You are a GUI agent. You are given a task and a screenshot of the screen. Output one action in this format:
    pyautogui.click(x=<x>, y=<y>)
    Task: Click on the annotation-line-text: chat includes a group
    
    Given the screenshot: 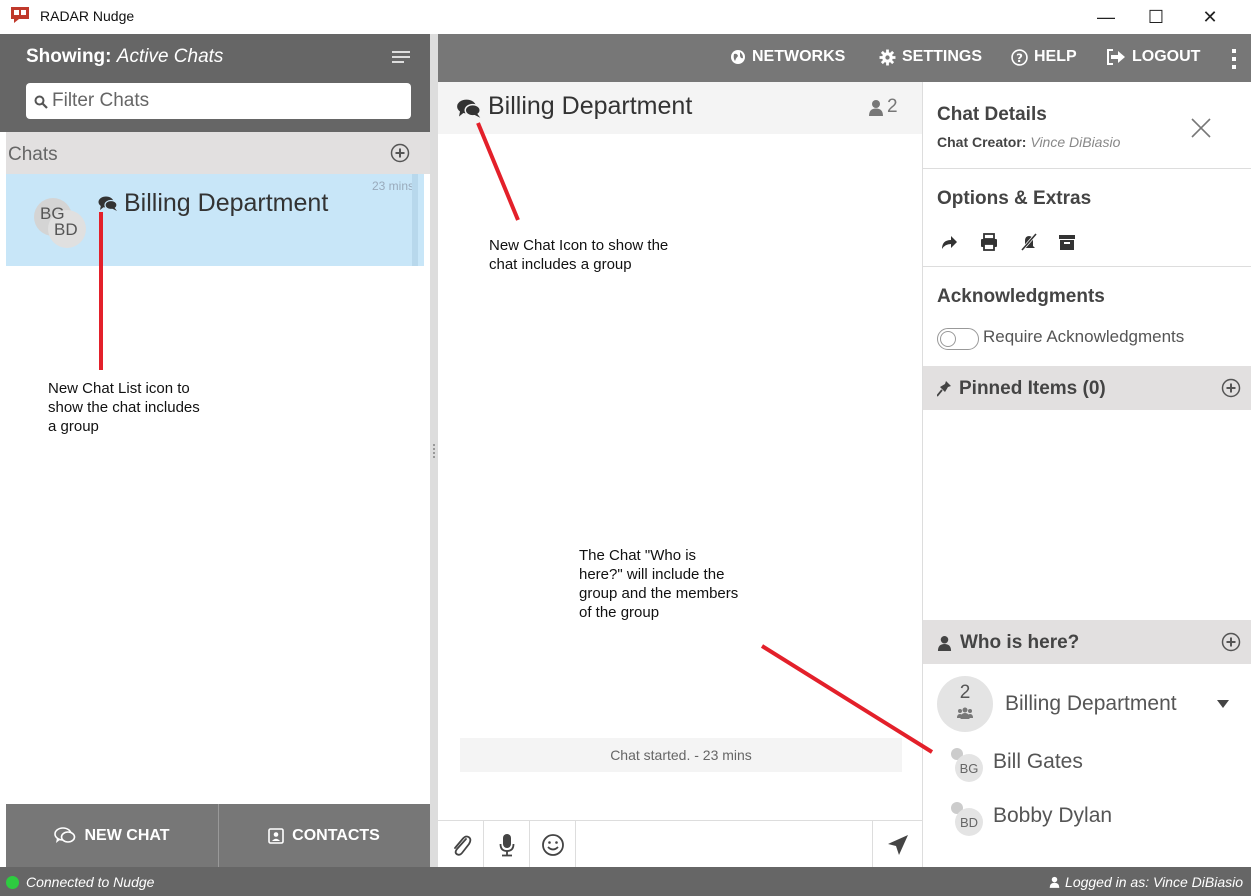 What is the action you would take?
    pyautogui.click(x=560, y=264)
    